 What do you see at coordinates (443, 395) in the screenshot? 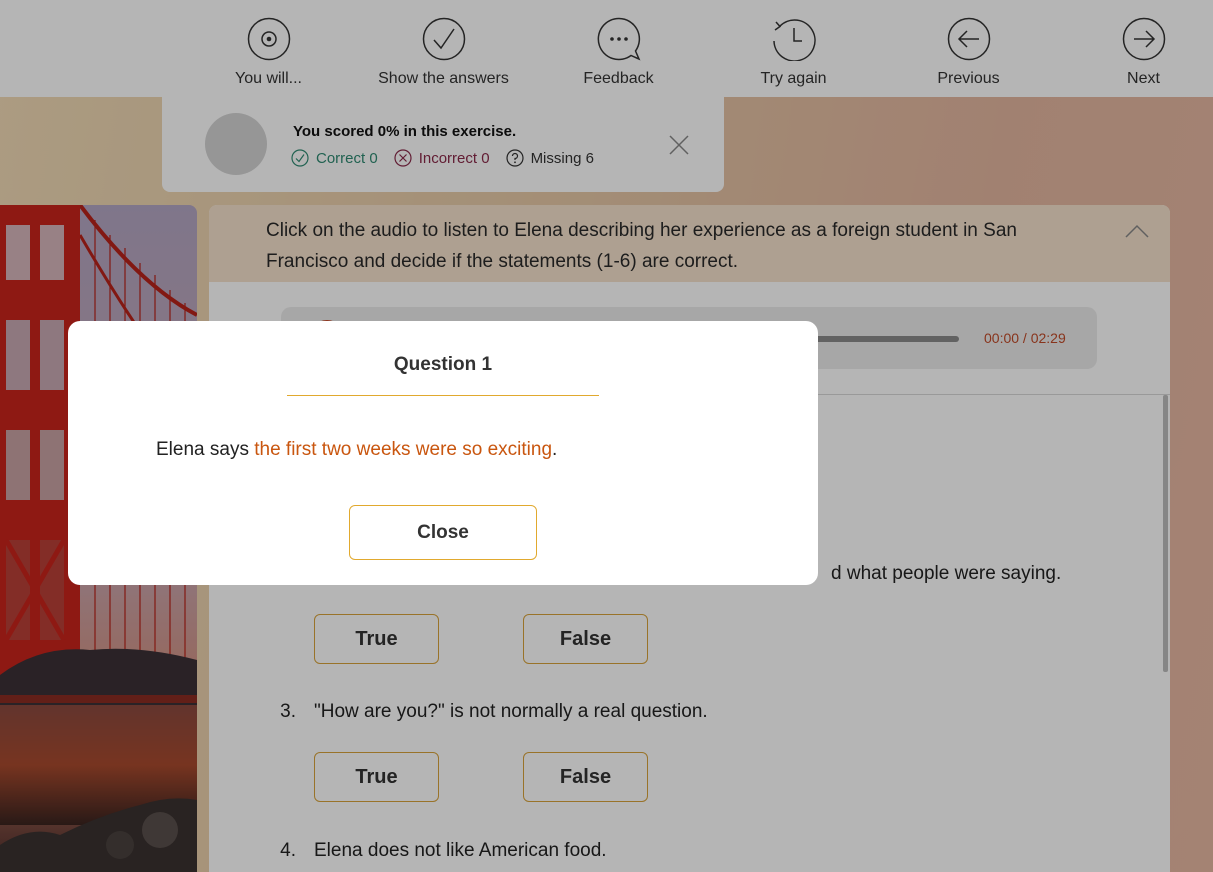
I see `modal-title-underline` at bounding box center [443, 395].